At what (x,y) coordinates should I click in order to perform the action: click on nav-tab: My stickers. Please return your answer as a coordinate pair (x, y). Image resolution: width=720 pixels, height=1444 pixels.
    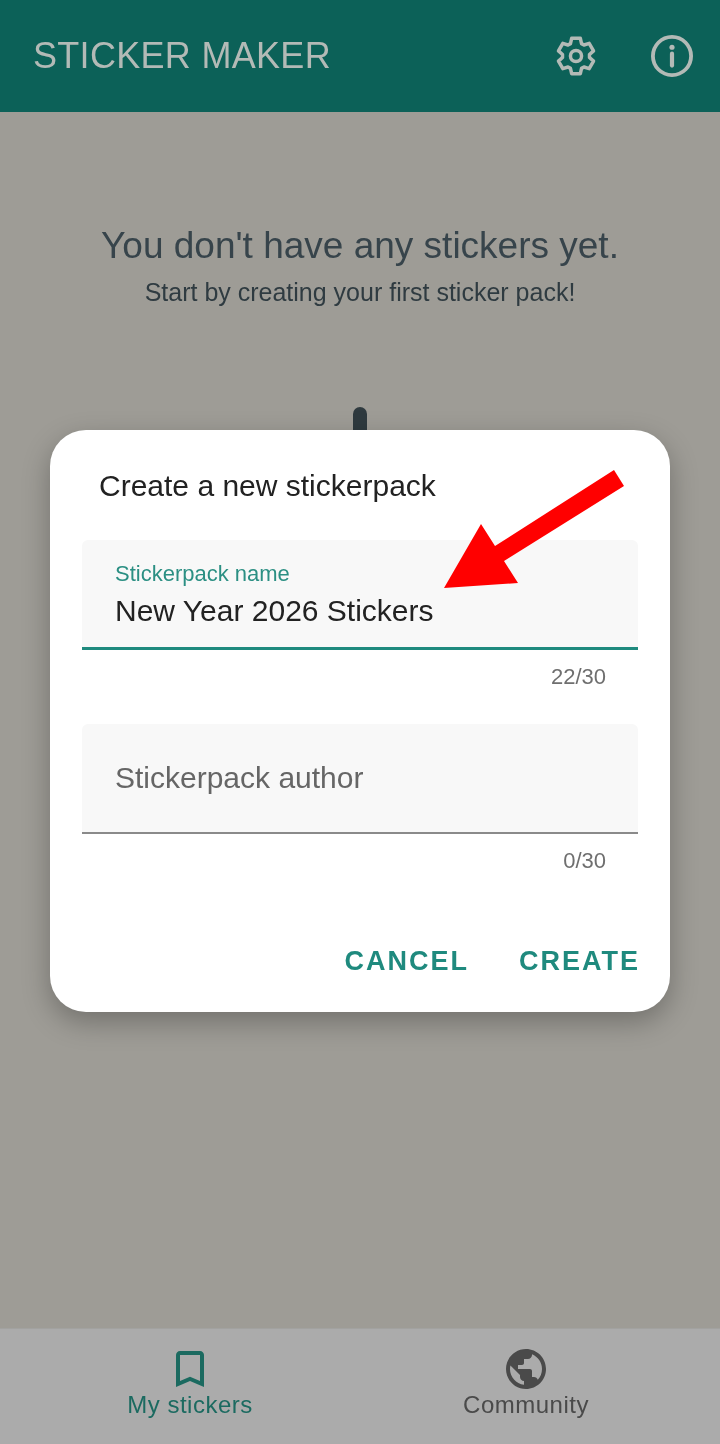
    Looking at the image, I should click on (190, 1386).